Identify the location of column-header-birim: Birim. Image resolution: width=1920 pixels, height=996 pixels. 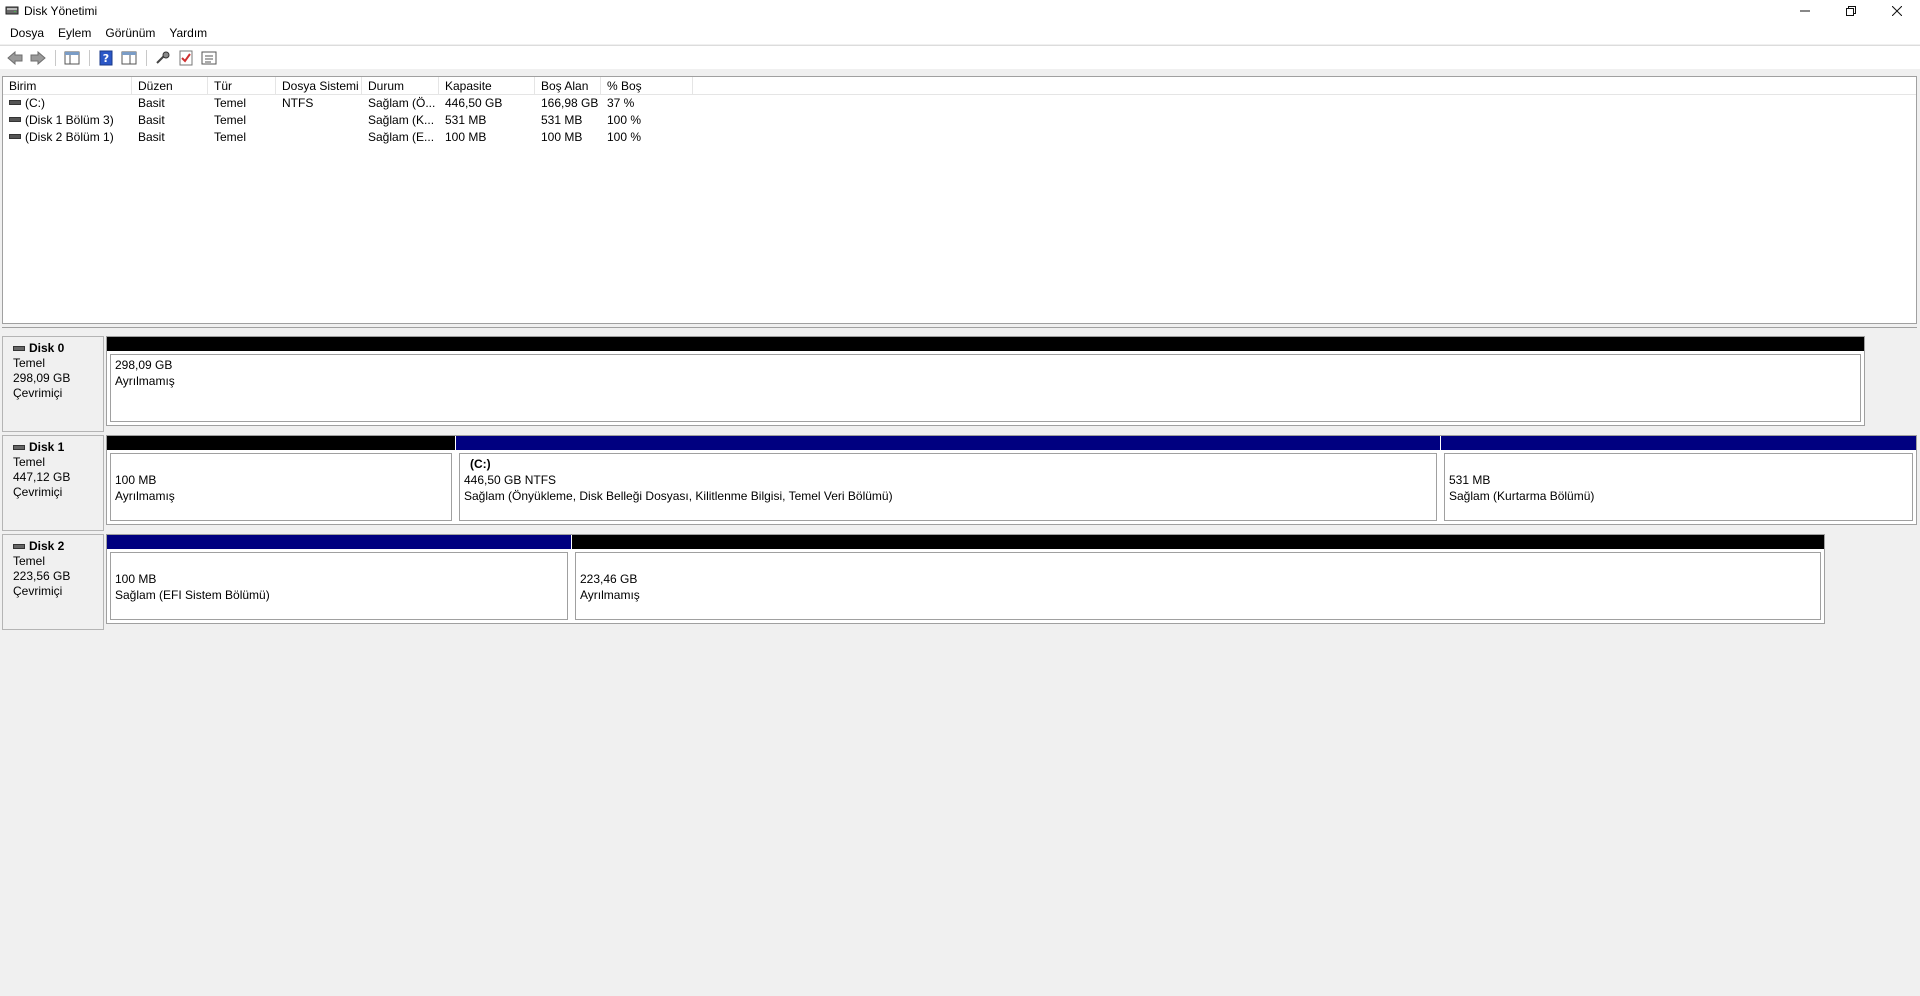
(67, 86).